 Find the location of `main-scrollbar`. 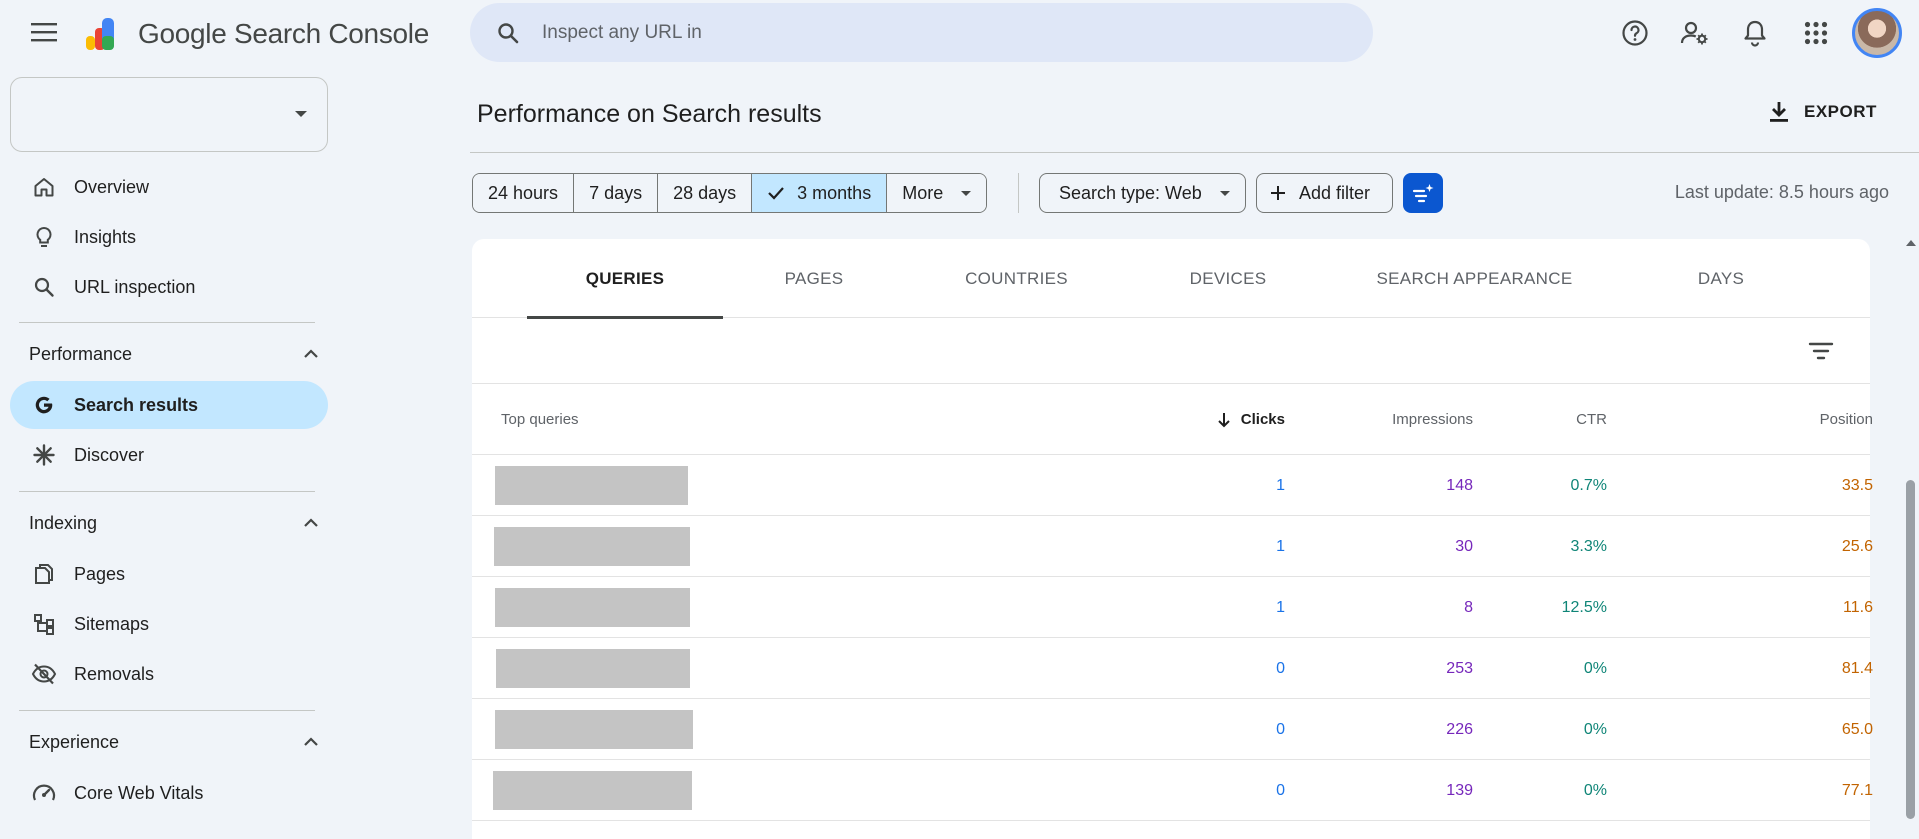

main-scrollbar is located at coordinates (1910, 527).